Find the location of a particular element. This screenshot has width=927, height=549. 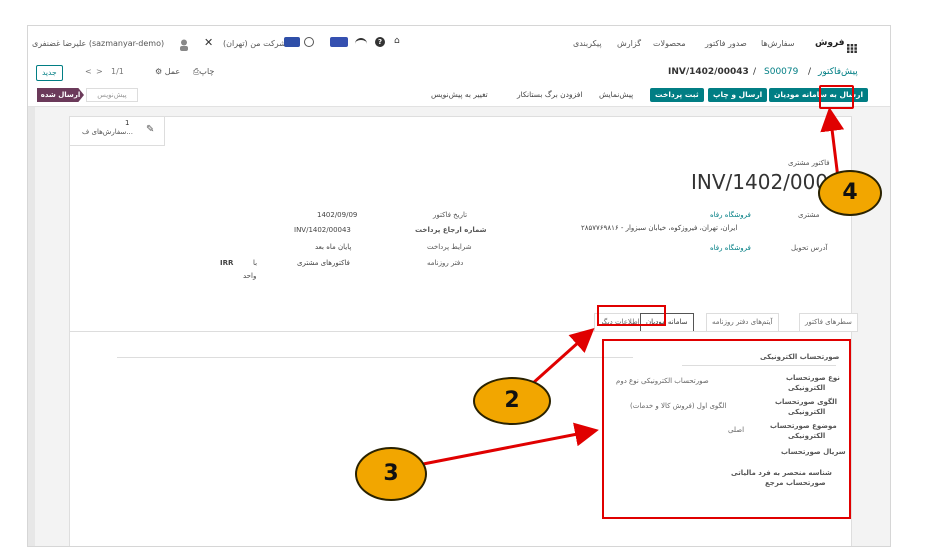

annotation-badge-4: 4 is located at coordinates (850, 193).